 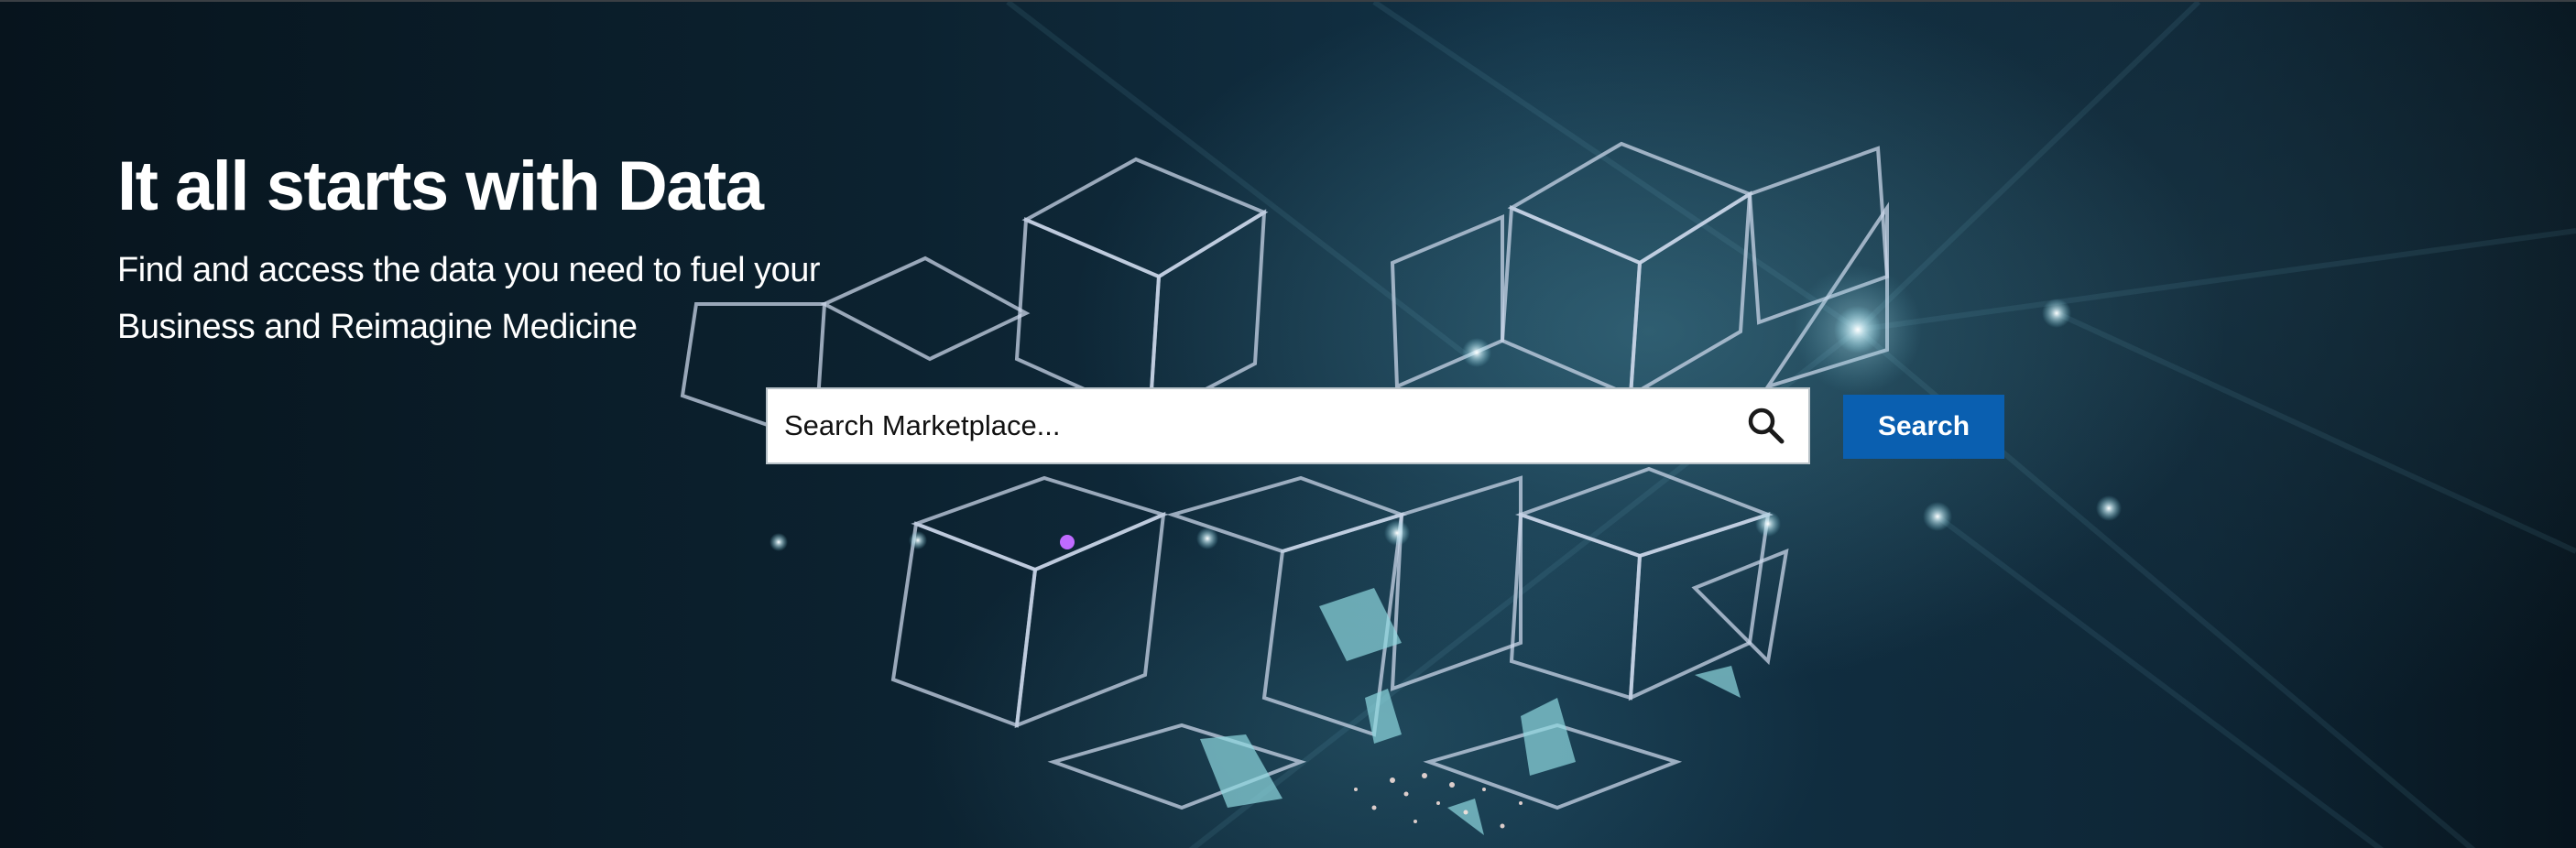 What do you see at coordinates (1924, 427) in the screenshot?
I see `search-button: Search` at bounding box center [1924, 427].